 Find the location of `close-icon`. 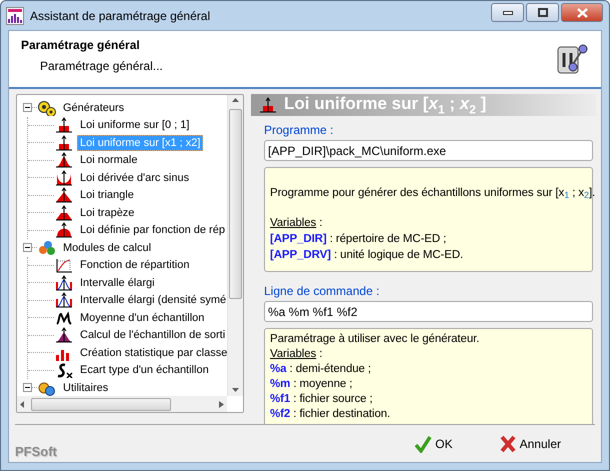

close-icon is located at coordinates (582, 13).